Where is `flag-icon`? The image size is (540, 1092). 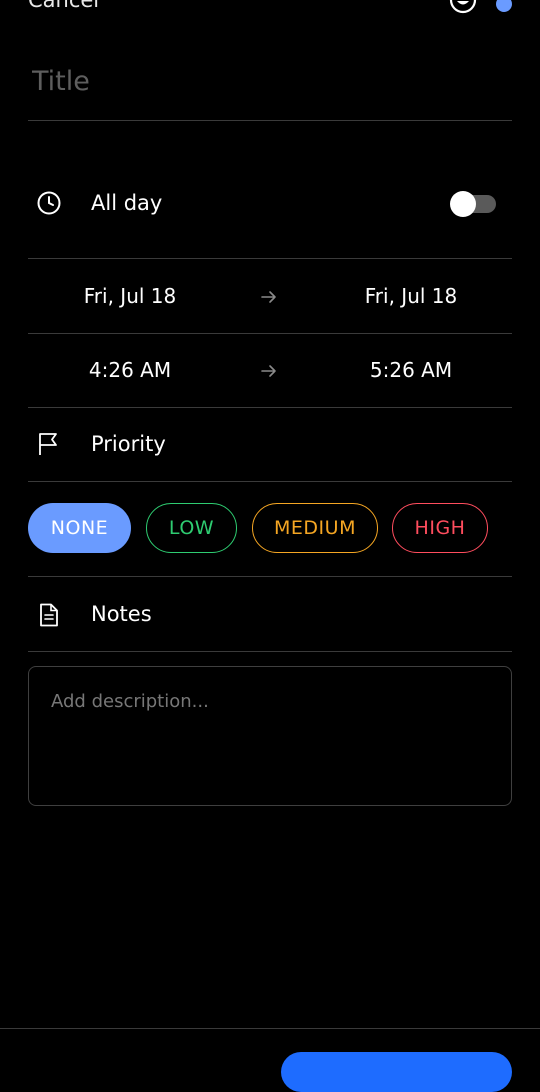
flag-icon is located at coordinates (48, 444).